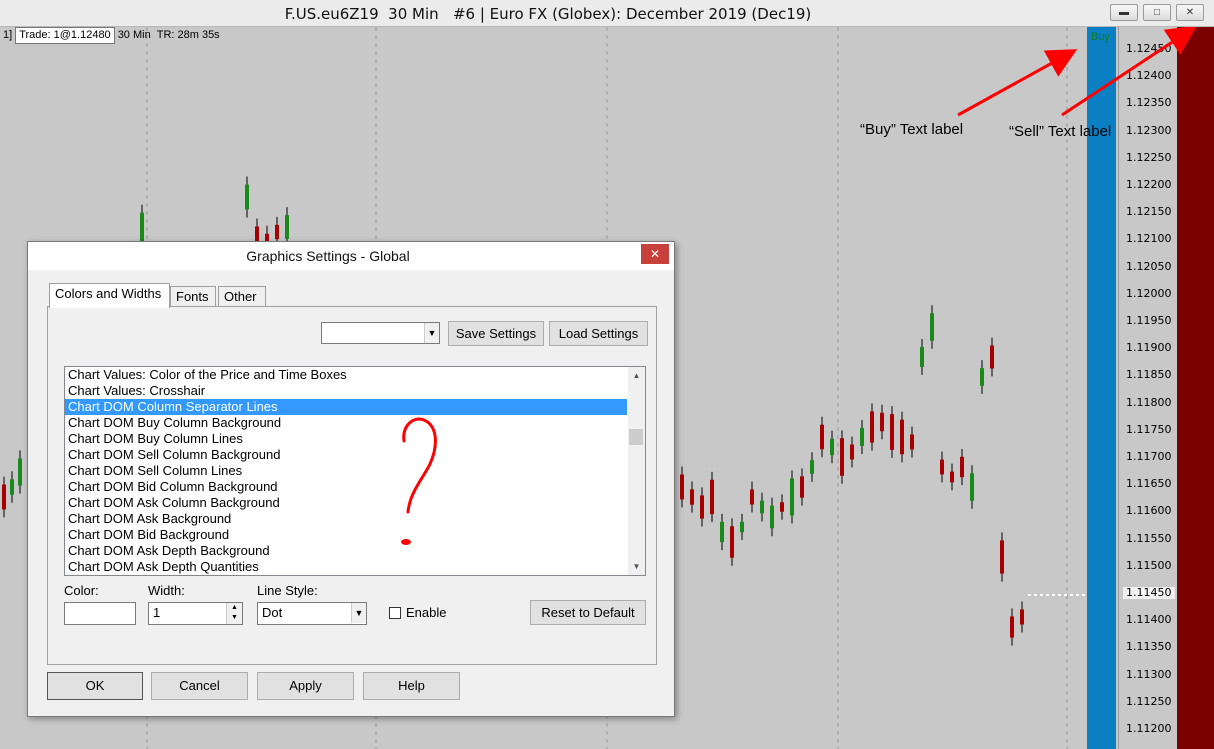 Image resolution: width=1214 pixels, height=749 pixels. What do you see at coordinates (346, 455) in the screenshot?
I see `list-item: Chart DOM Sell Column Background` at bounding box center [346, 455].